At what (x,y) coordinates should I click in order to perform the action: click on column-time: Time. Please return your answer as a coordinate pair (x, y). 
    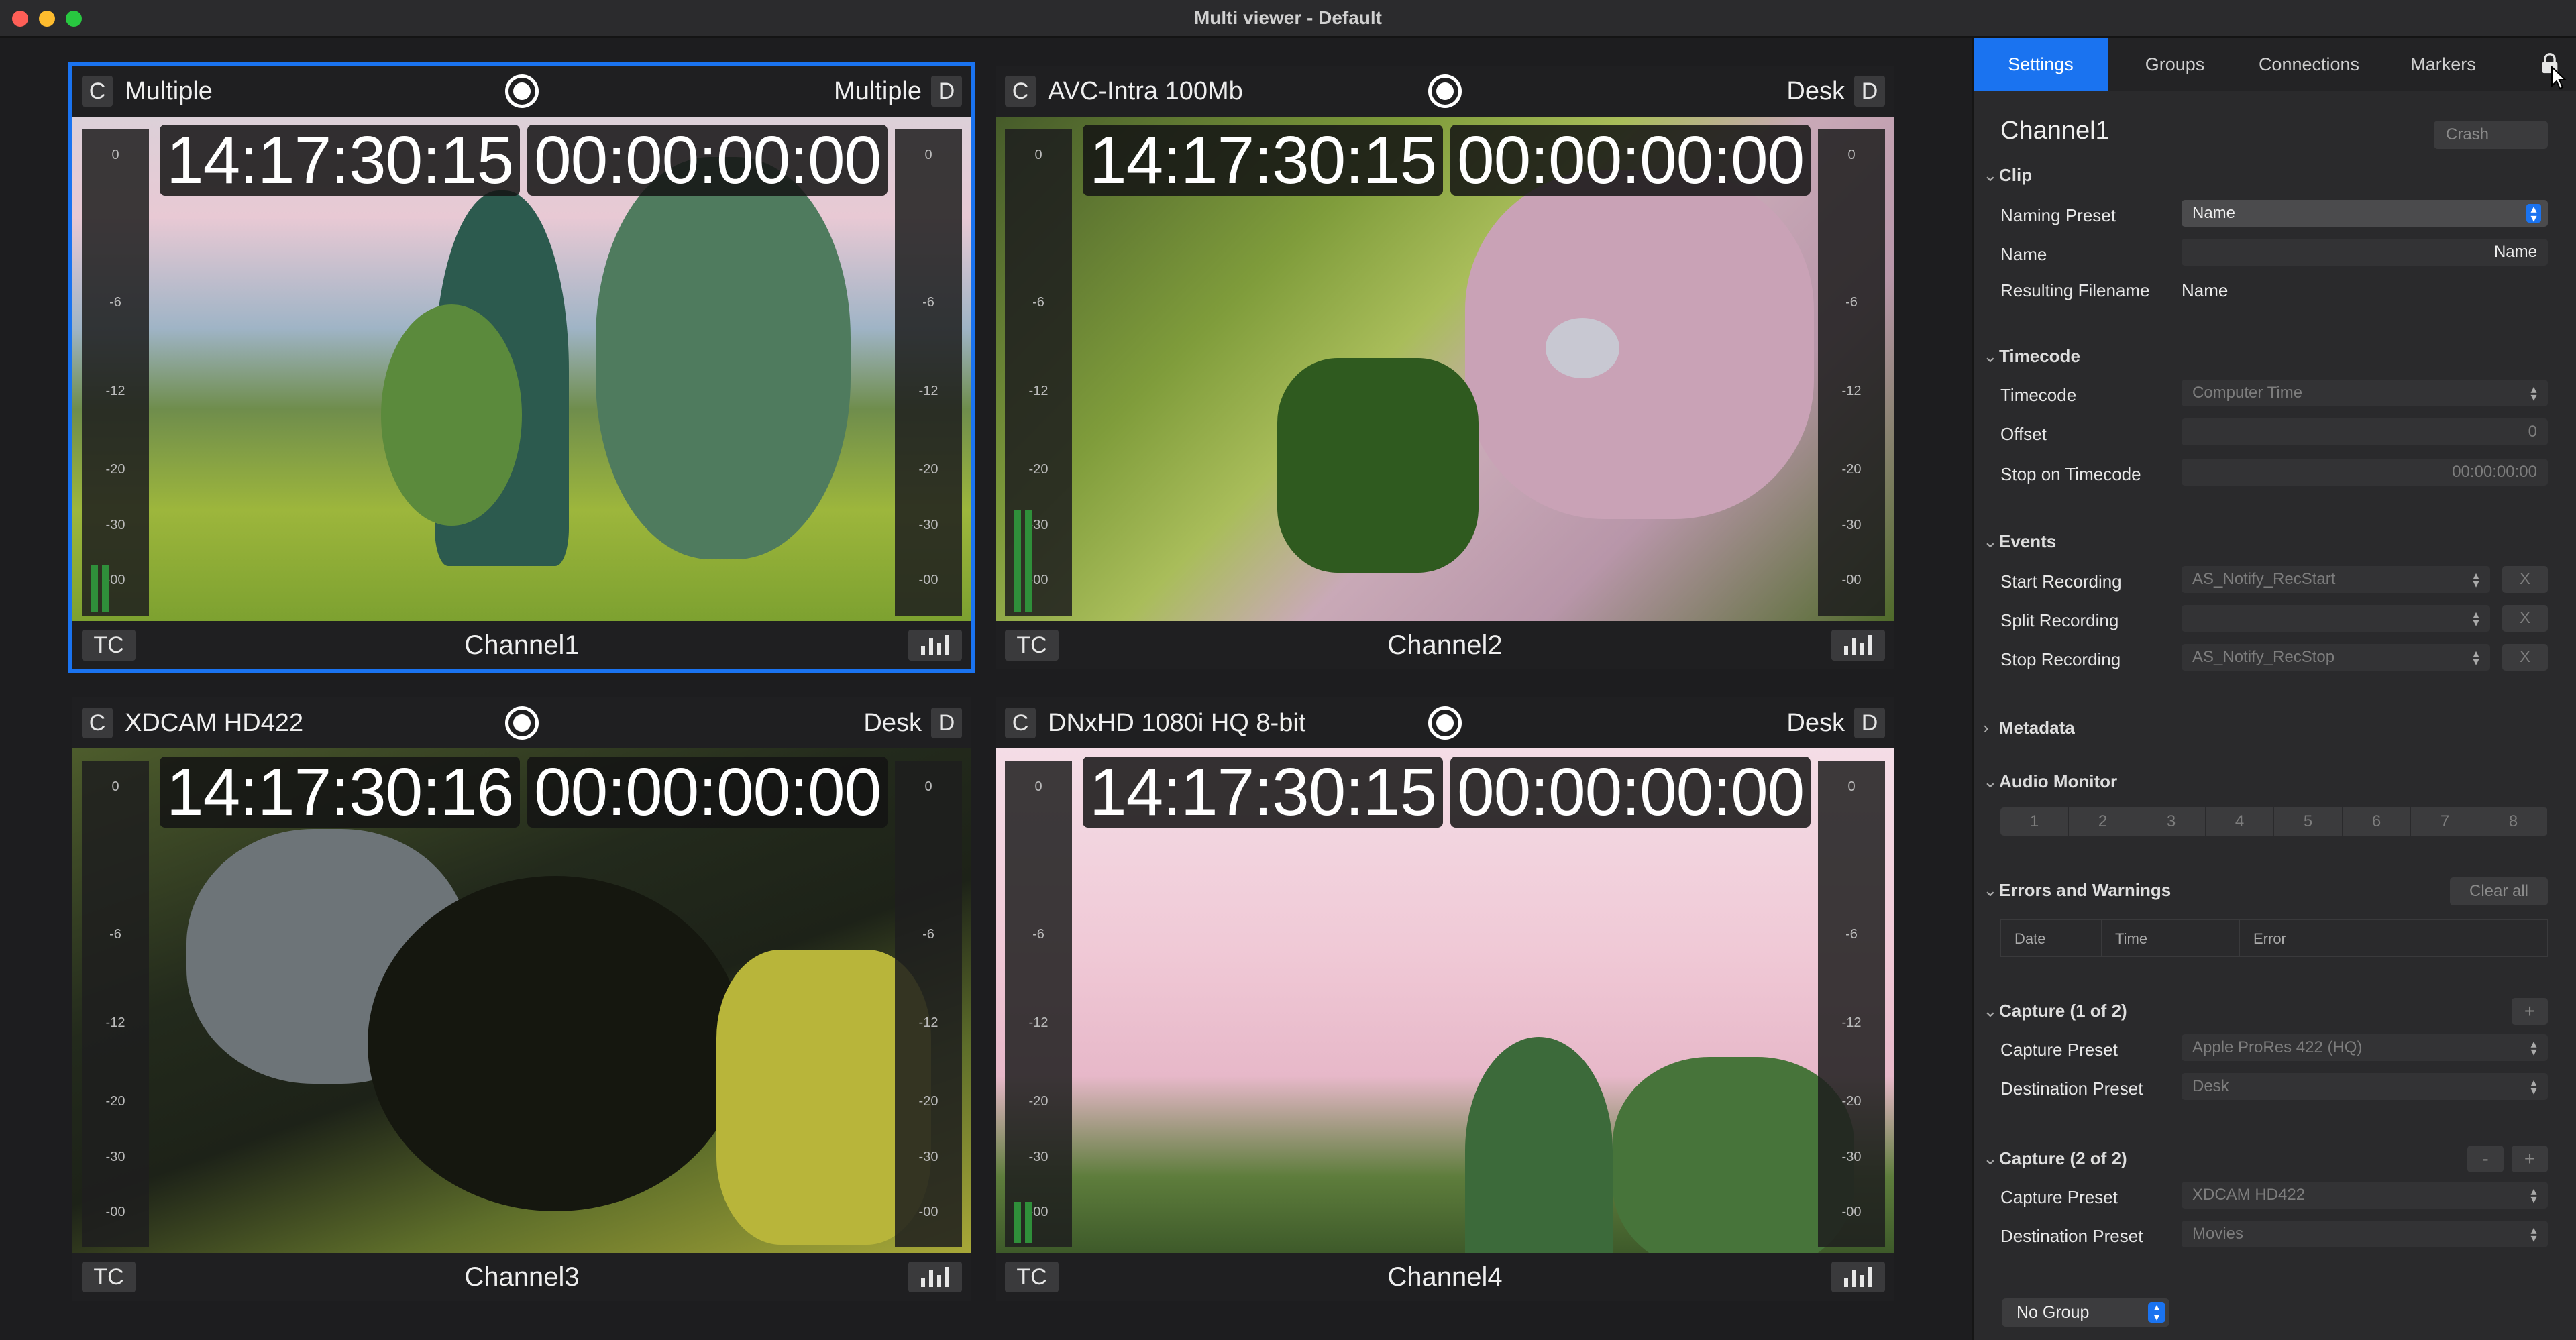
    Looking at the image, I should click on (2171, 938).